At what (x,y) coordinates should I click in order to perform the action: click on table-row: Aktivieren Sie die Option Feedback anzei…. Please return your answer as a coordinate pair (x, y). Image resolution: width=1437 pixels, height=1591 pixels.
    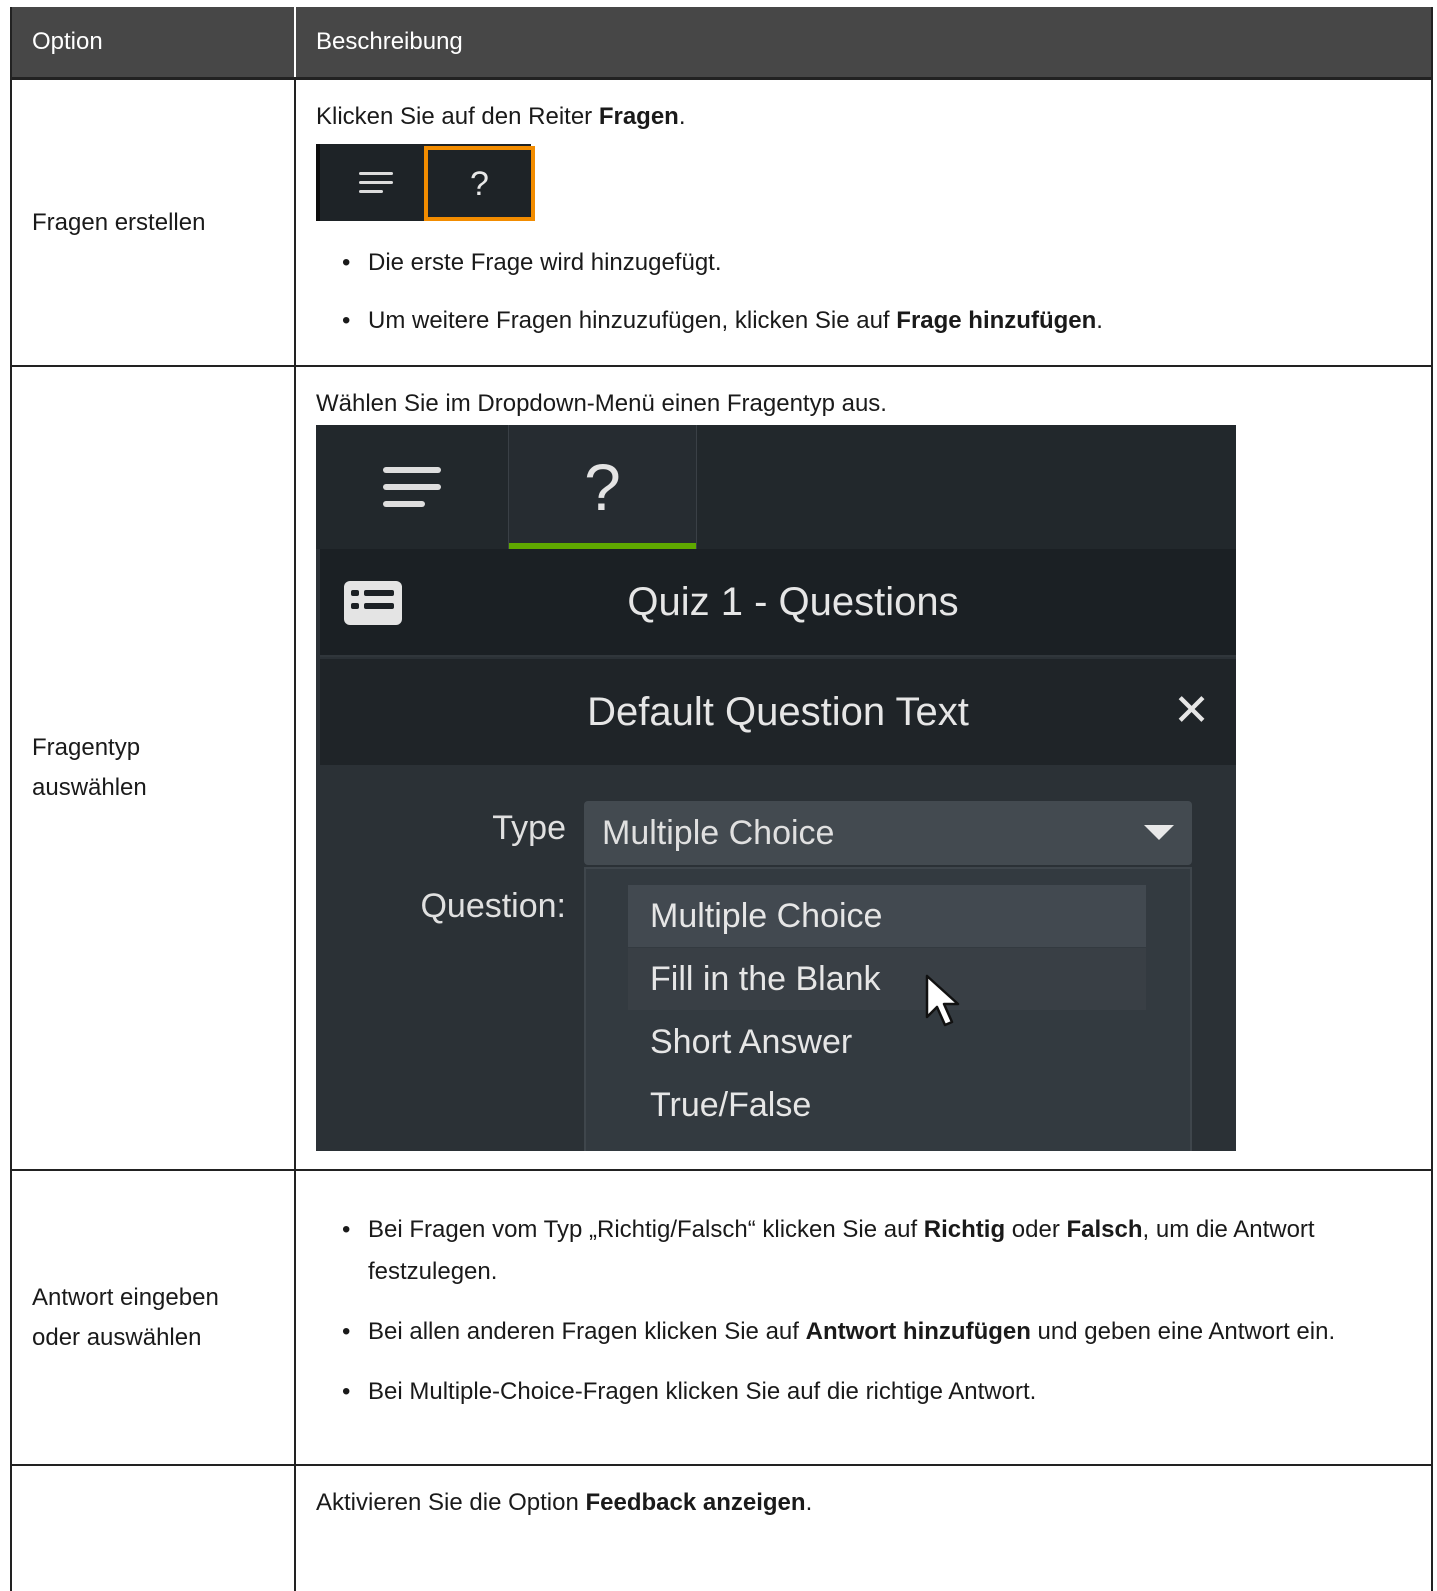
    Looking at the image, I should click on (721, 1528).